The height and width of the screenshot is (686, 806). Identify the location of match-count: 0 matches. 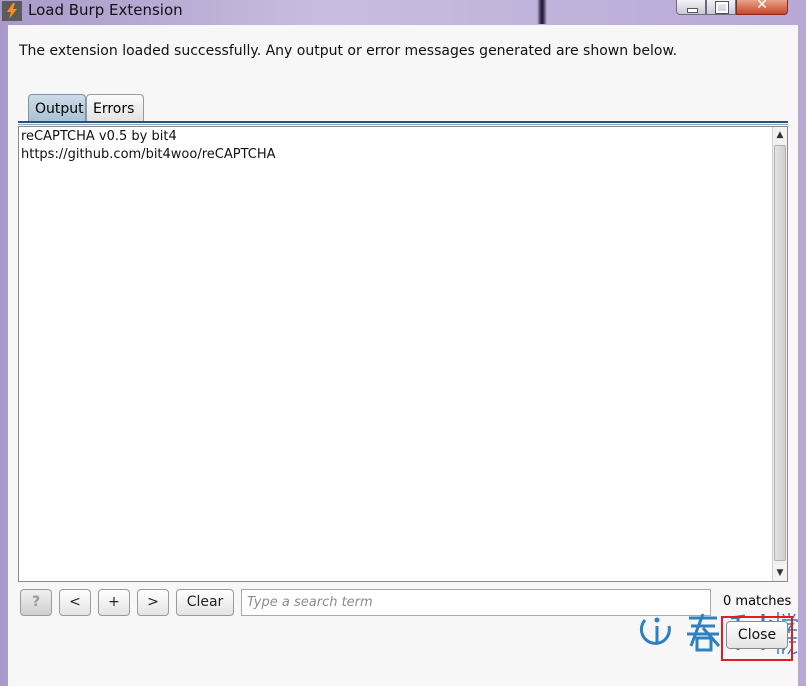
(757, 601).